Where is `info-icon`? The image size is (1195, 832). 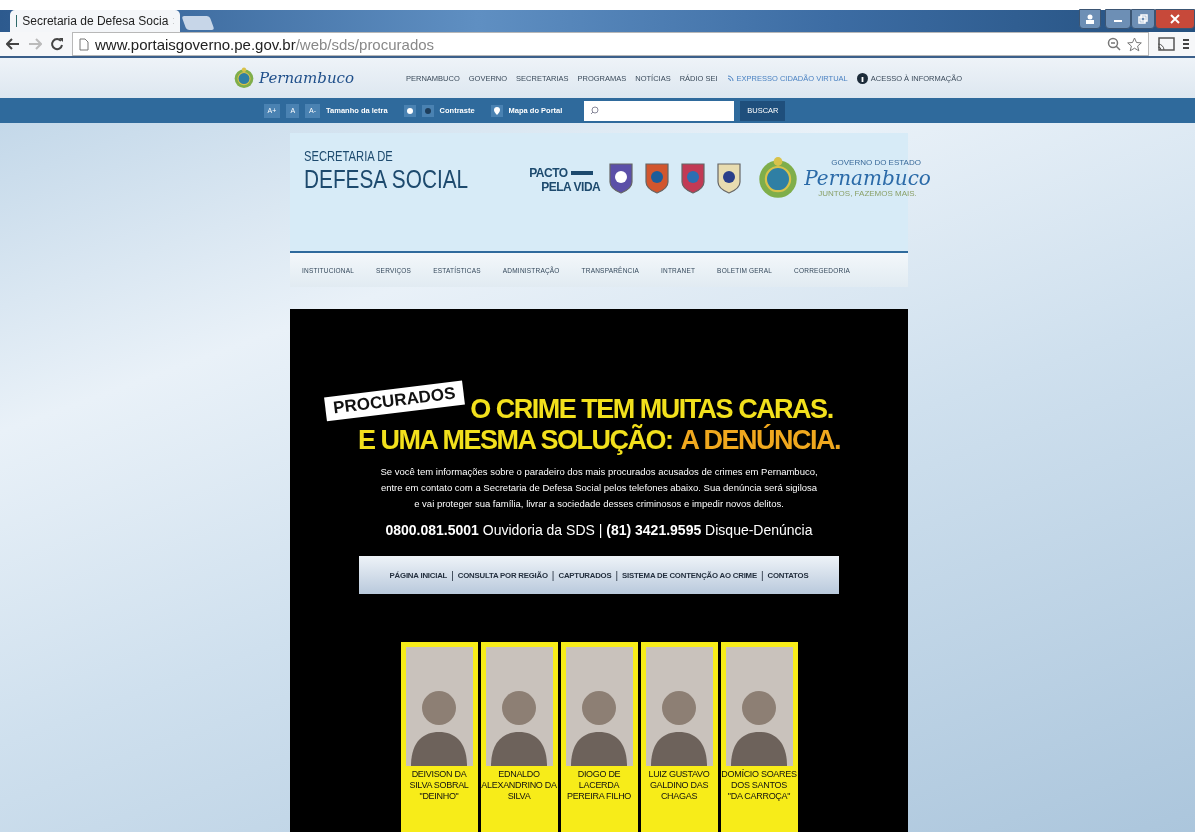
info-icon is located at coordinates (862, 78).